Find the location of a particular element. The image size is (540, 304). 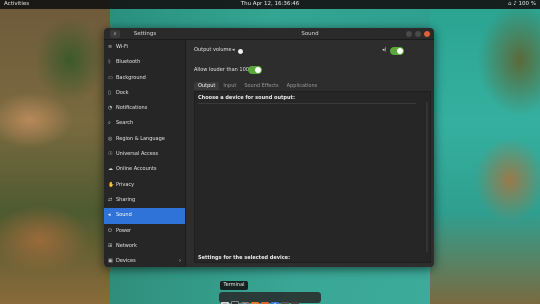

output-mute-toggle is located at coordinates (397, 51).